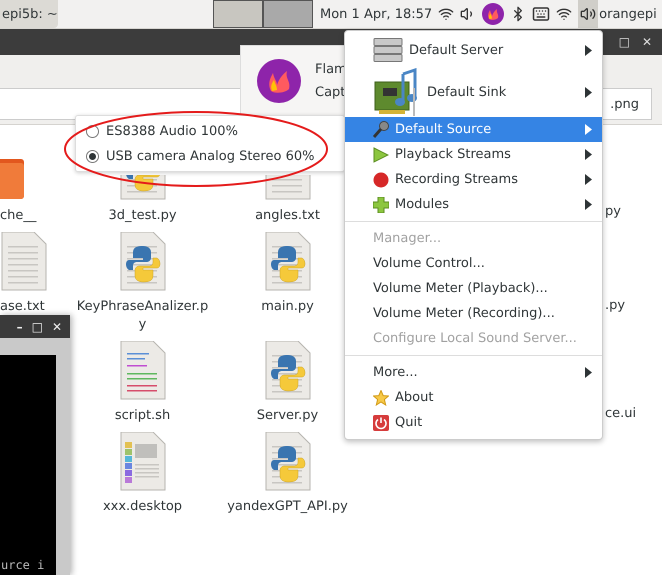 The width and height of the screenshot is (662, 575). Describe the element at coordinates (615, 305) in the screenshot. I see `file-name: .py` at that location.